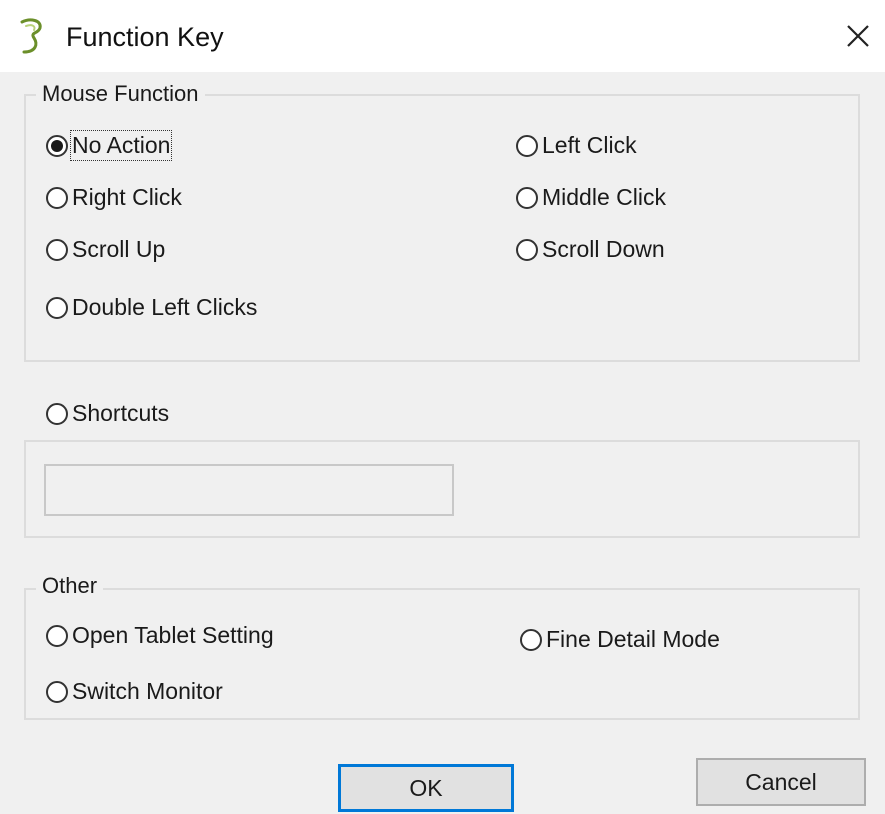  What do you see at coordinates (173, 635) in the screenshot?
I see `radio-label-open-tablet-setting: Open Tablet Setting` at bounding box center [173, 635].